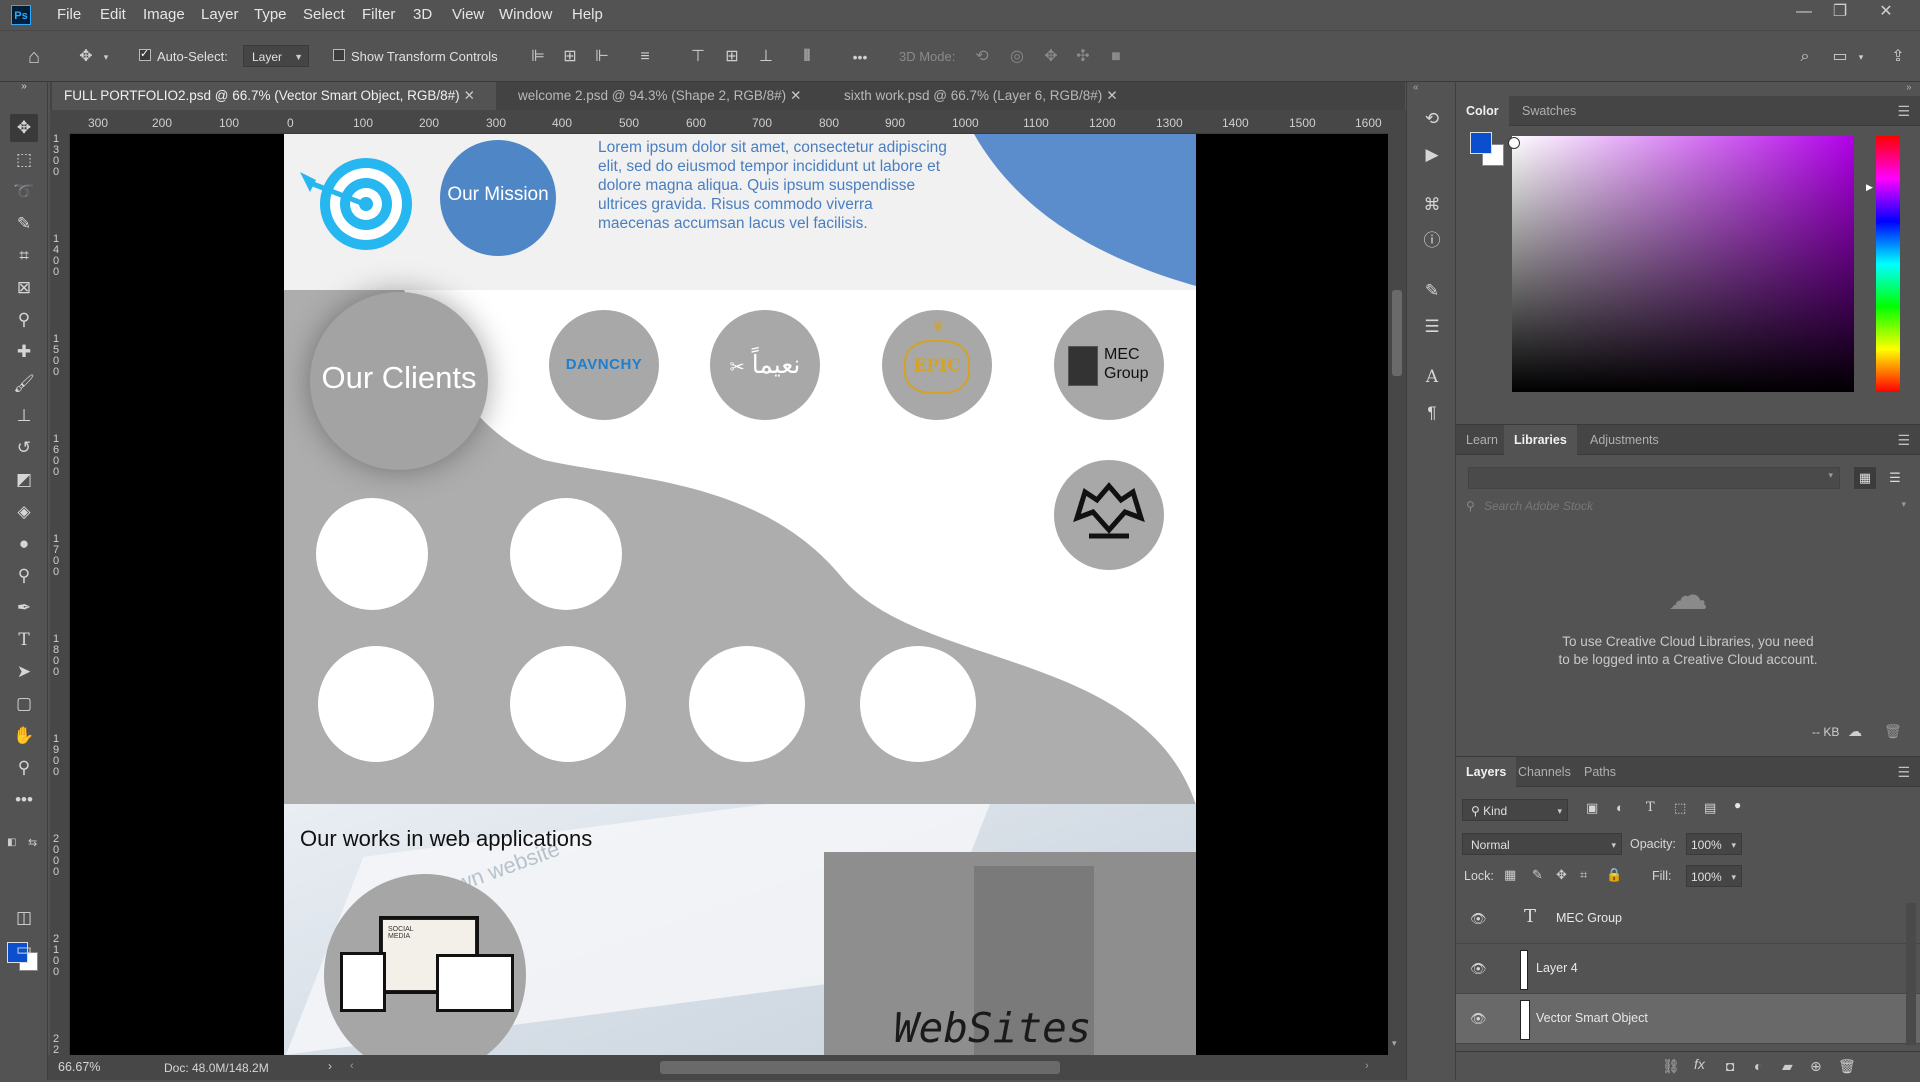 This screenshot has width=1920, height=1082. I want to click on lock-position-icon: ✥, so click(1561, 875).